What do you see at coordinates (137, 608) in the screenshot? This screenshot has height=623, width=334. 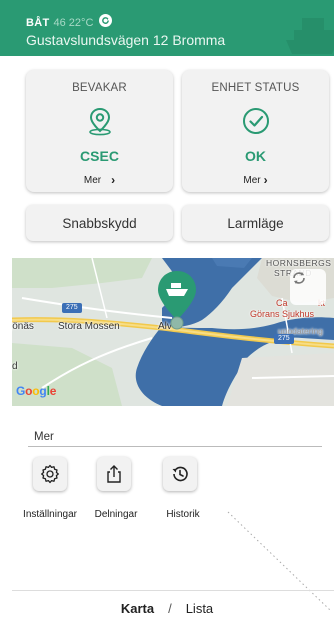 I see `map-view-tab: Karta` at bounding box center [137, 608].